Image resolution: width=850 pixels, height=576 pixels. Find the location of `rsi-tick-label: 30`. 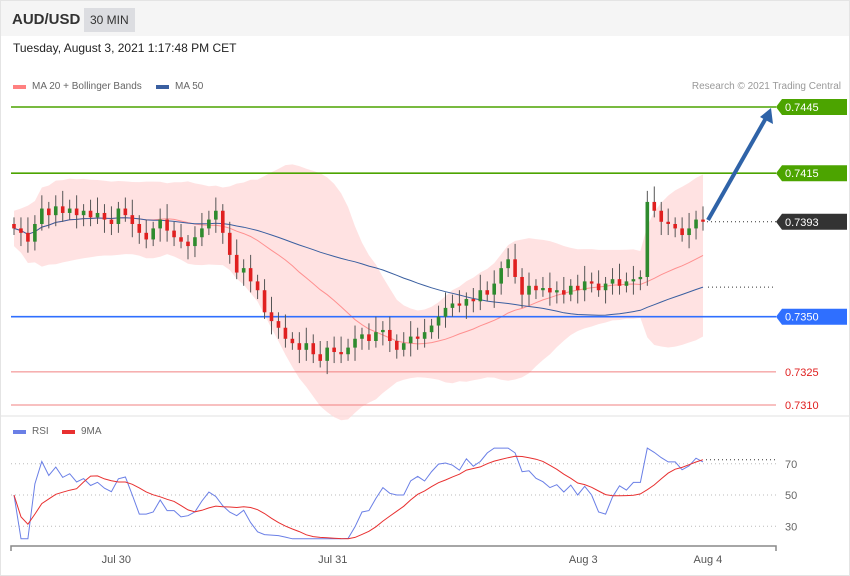

rsi-tick-label: 30 is located at coordinates (791, 527).